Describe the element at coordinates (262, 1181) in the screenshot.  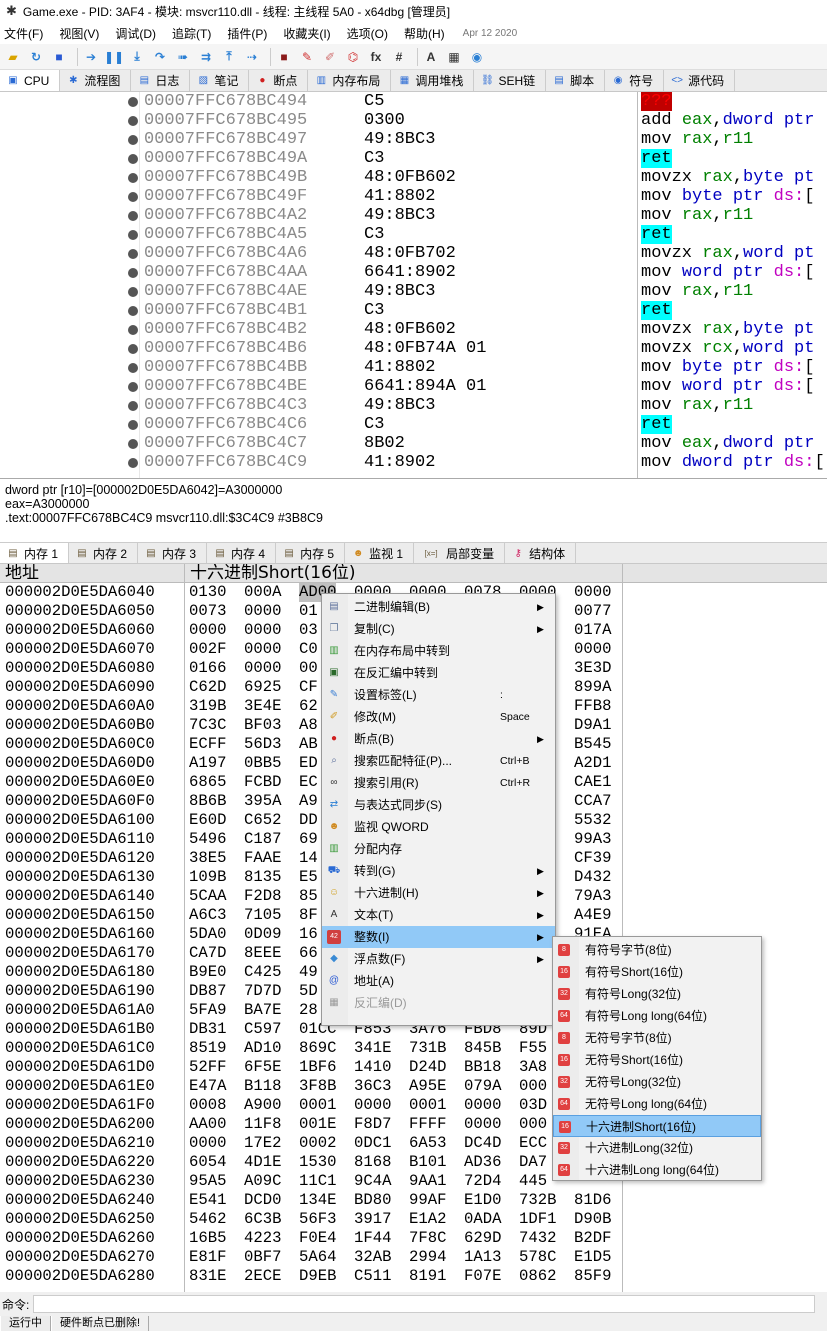
I see `dump-value: A09C` at that location.